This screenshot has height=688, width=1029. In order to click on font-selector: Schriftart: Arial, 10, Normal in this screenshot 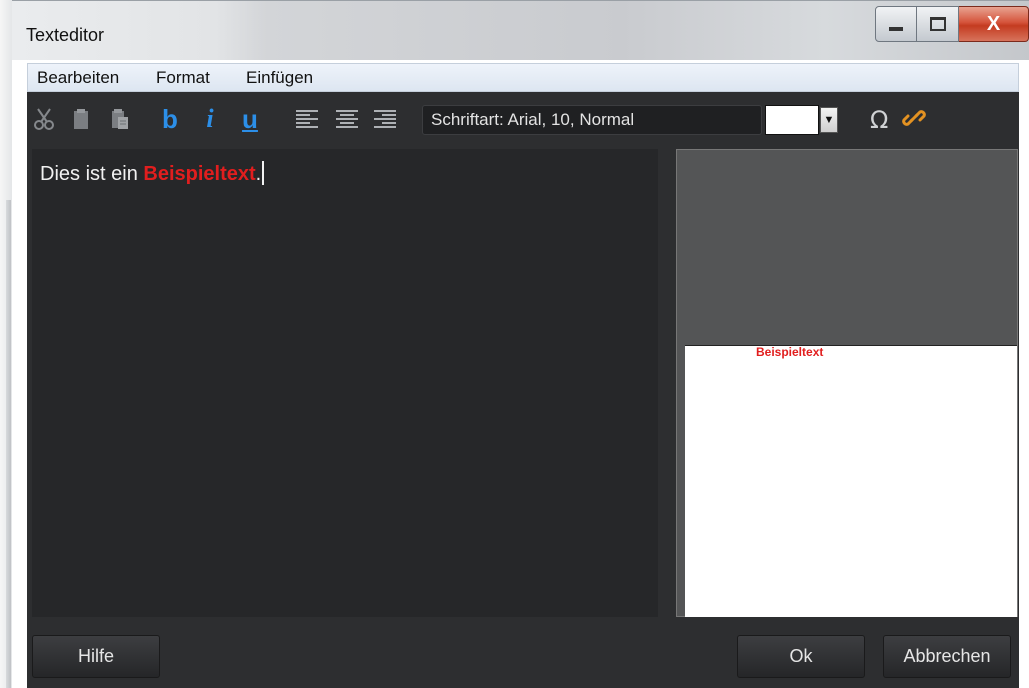, I will do `click(592, 120)`.